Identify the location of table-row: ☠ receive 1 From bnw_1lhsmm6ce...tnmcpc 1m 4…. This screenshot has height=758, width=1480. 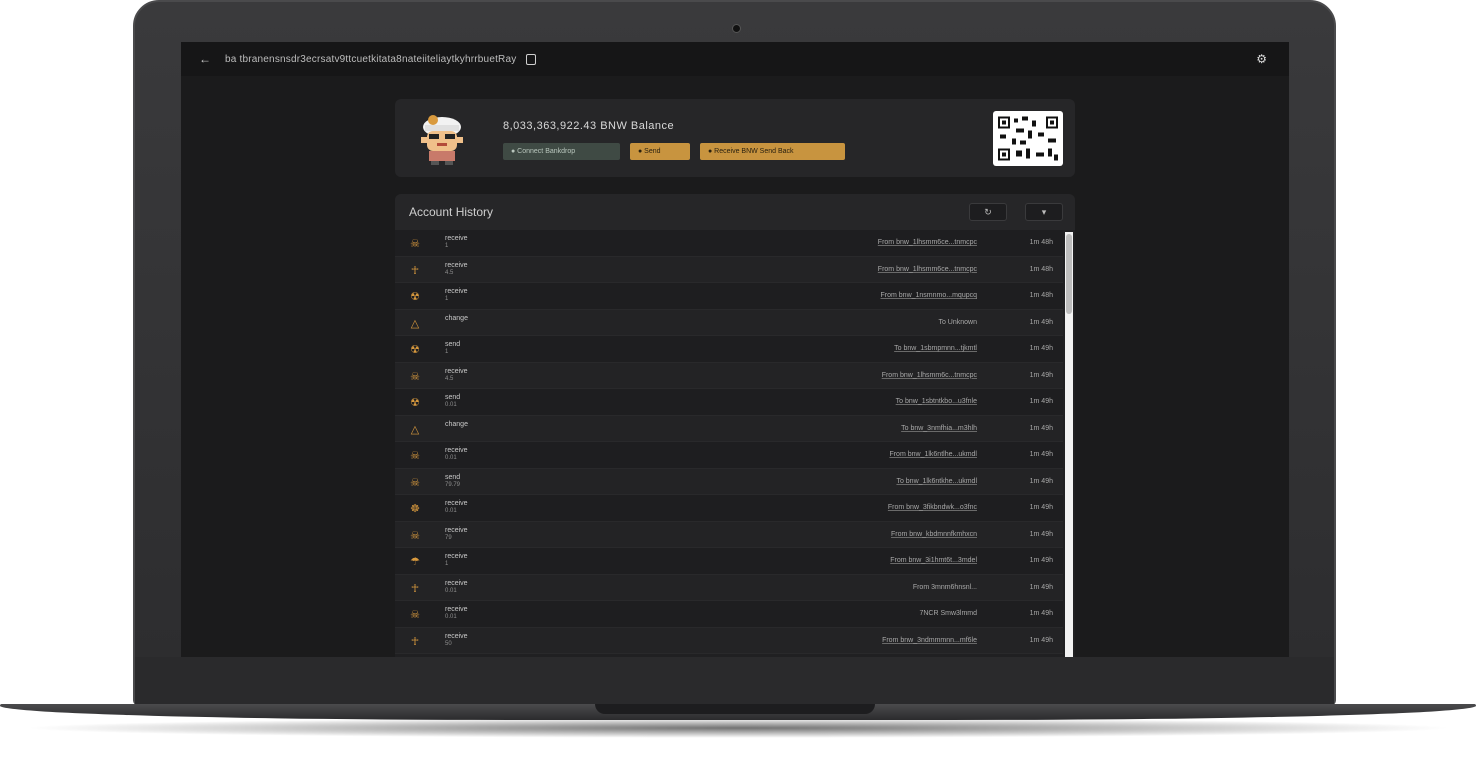
(729, 243).